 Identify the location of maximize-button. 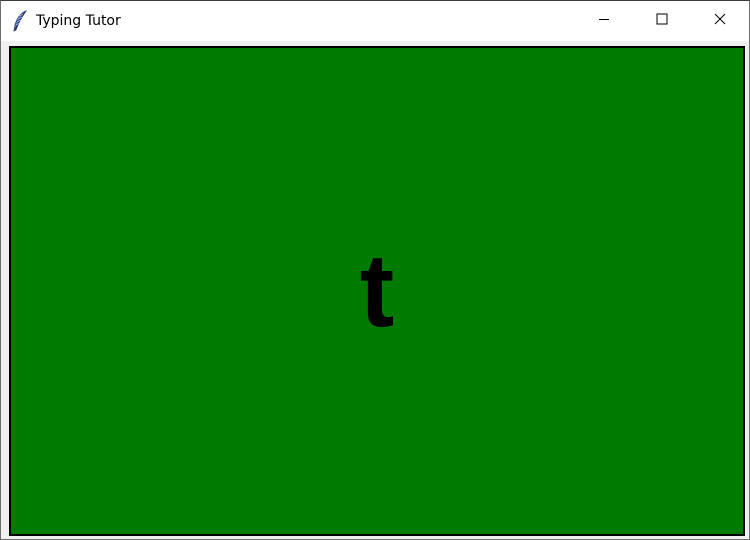
(662, 21).